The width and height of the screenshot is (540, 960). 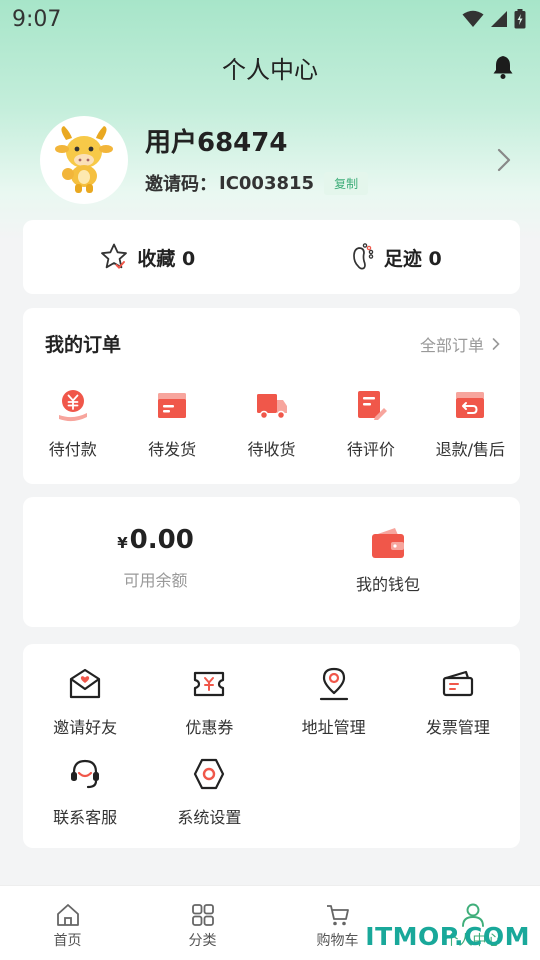 What do you see at coordinates (337, 915) in the screenshot?
I see `cart-icon` at bounding box center [337, 915].